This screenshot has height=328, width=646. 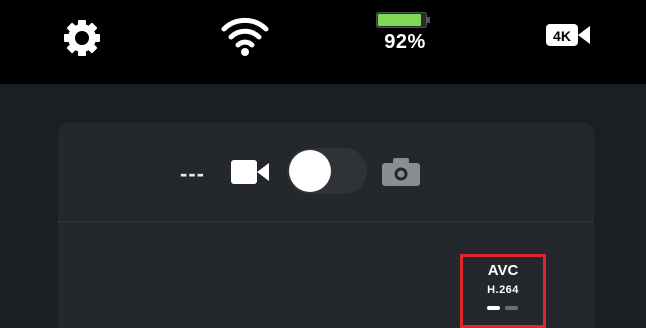 What do you see at coordinates (511, 308) in the screenshot?
I see `page-dot` at bounding box center [511, 308].